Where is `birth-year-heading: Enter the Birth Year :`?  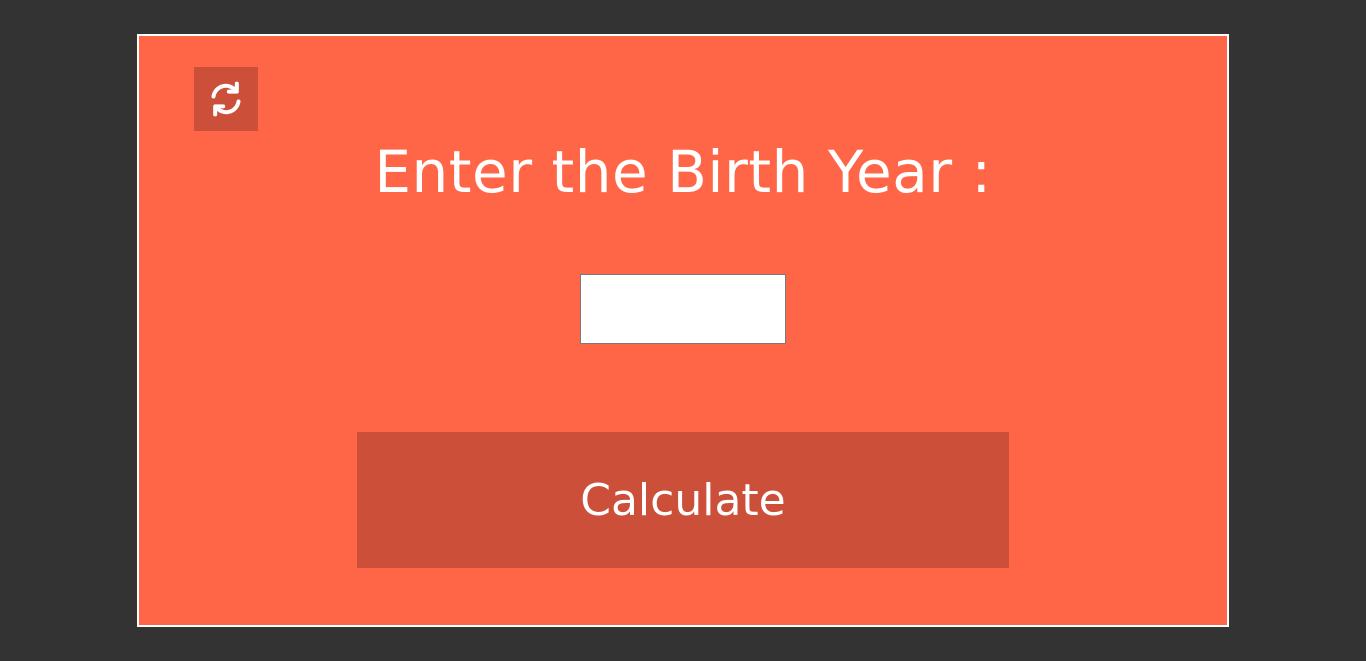
birth-year-heading: Enter the Birth Year : is located at coordinates (683, 172).